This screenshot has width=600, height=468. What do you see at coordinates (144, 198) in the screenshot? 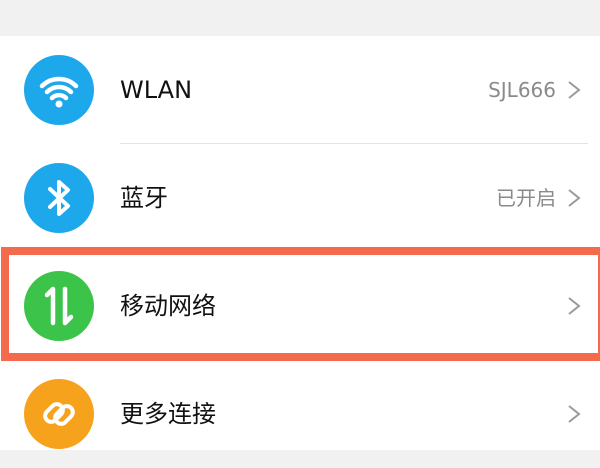
I see `settings-item-label: 蓝牙` at bounding box center [144, 198].